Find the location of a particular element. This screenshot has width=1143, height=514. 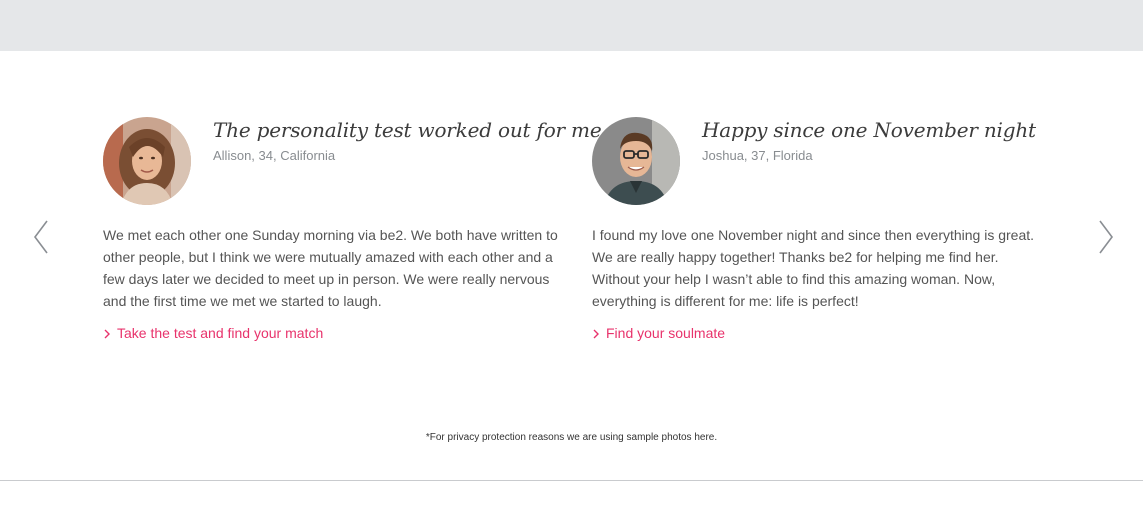

carousel-next-button is located at coordinates (1106, 237).